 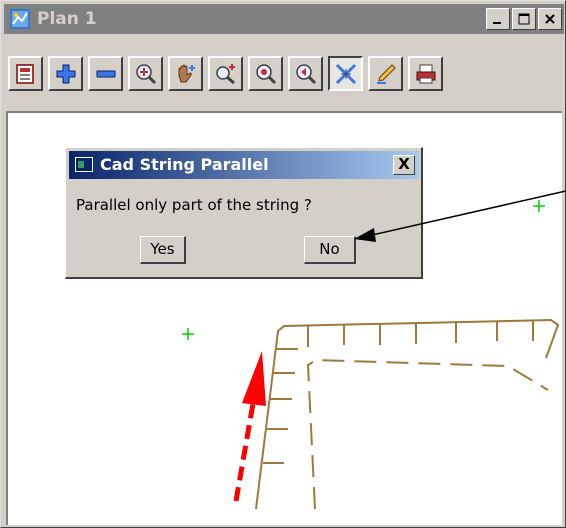 I want to click on plot-button, so click(x=25, y=73).